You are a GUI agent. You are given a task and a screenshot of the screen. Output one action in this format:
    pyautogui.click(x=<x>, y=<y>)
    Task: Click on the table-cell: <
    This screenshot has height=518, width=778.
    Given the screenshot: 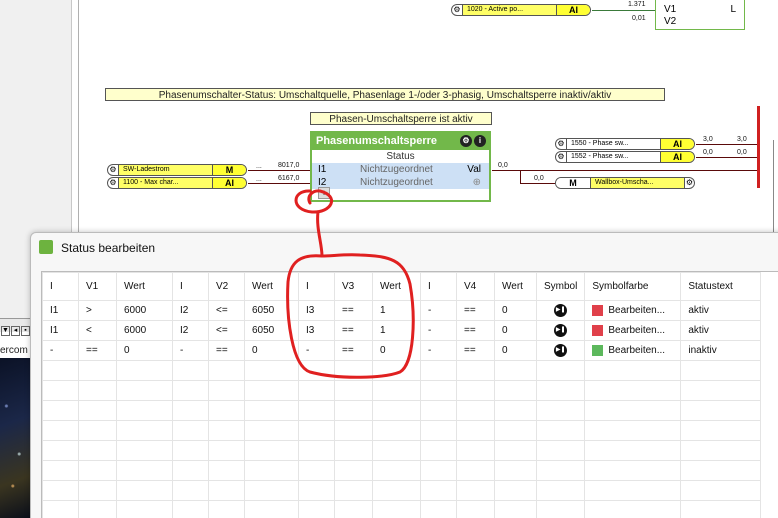 What is the action you would take?
    pyautogui.click(x=97, y=330)
    